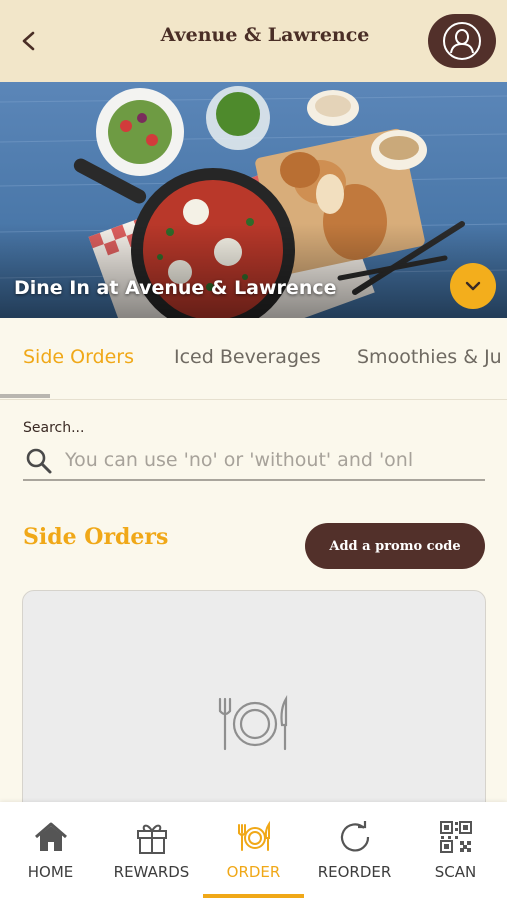 This screenshot has height=900, width=507. What do you see at coordinates (253, 872) in the screenshot?
I see `nav-label: ORDER` at bounding box center [253, 872].